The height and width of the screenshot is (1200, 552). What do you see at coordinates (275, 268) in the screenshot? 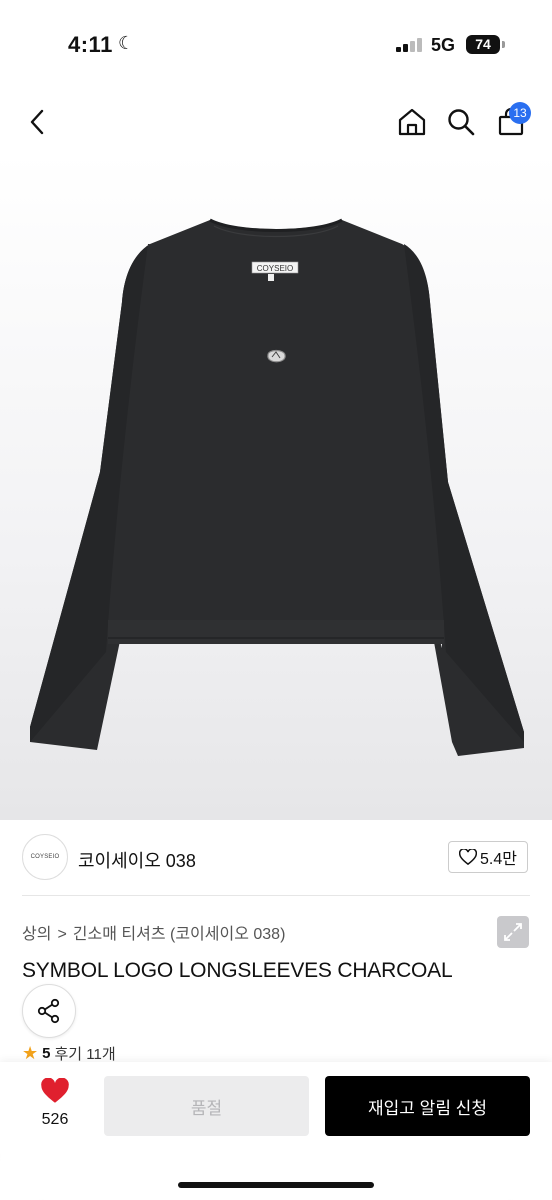
I see `garment-label-text: COYSEIO` at bounding box center [275, 268].